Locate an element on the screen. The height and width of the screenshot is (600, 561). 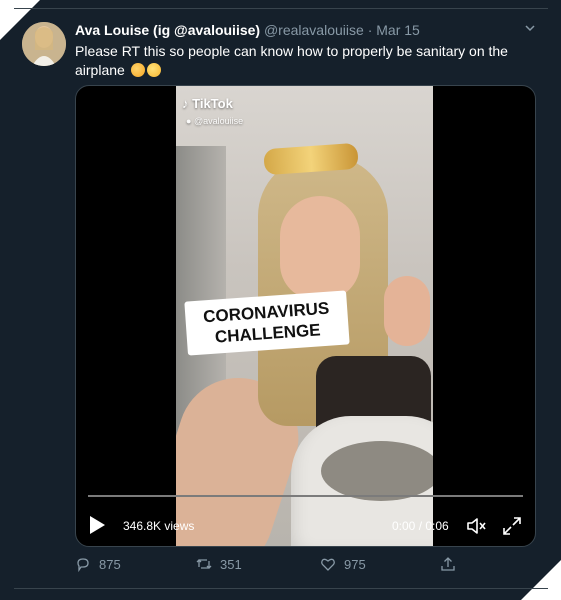
view-count: 346.8K views is located at coordinates (159, 526).